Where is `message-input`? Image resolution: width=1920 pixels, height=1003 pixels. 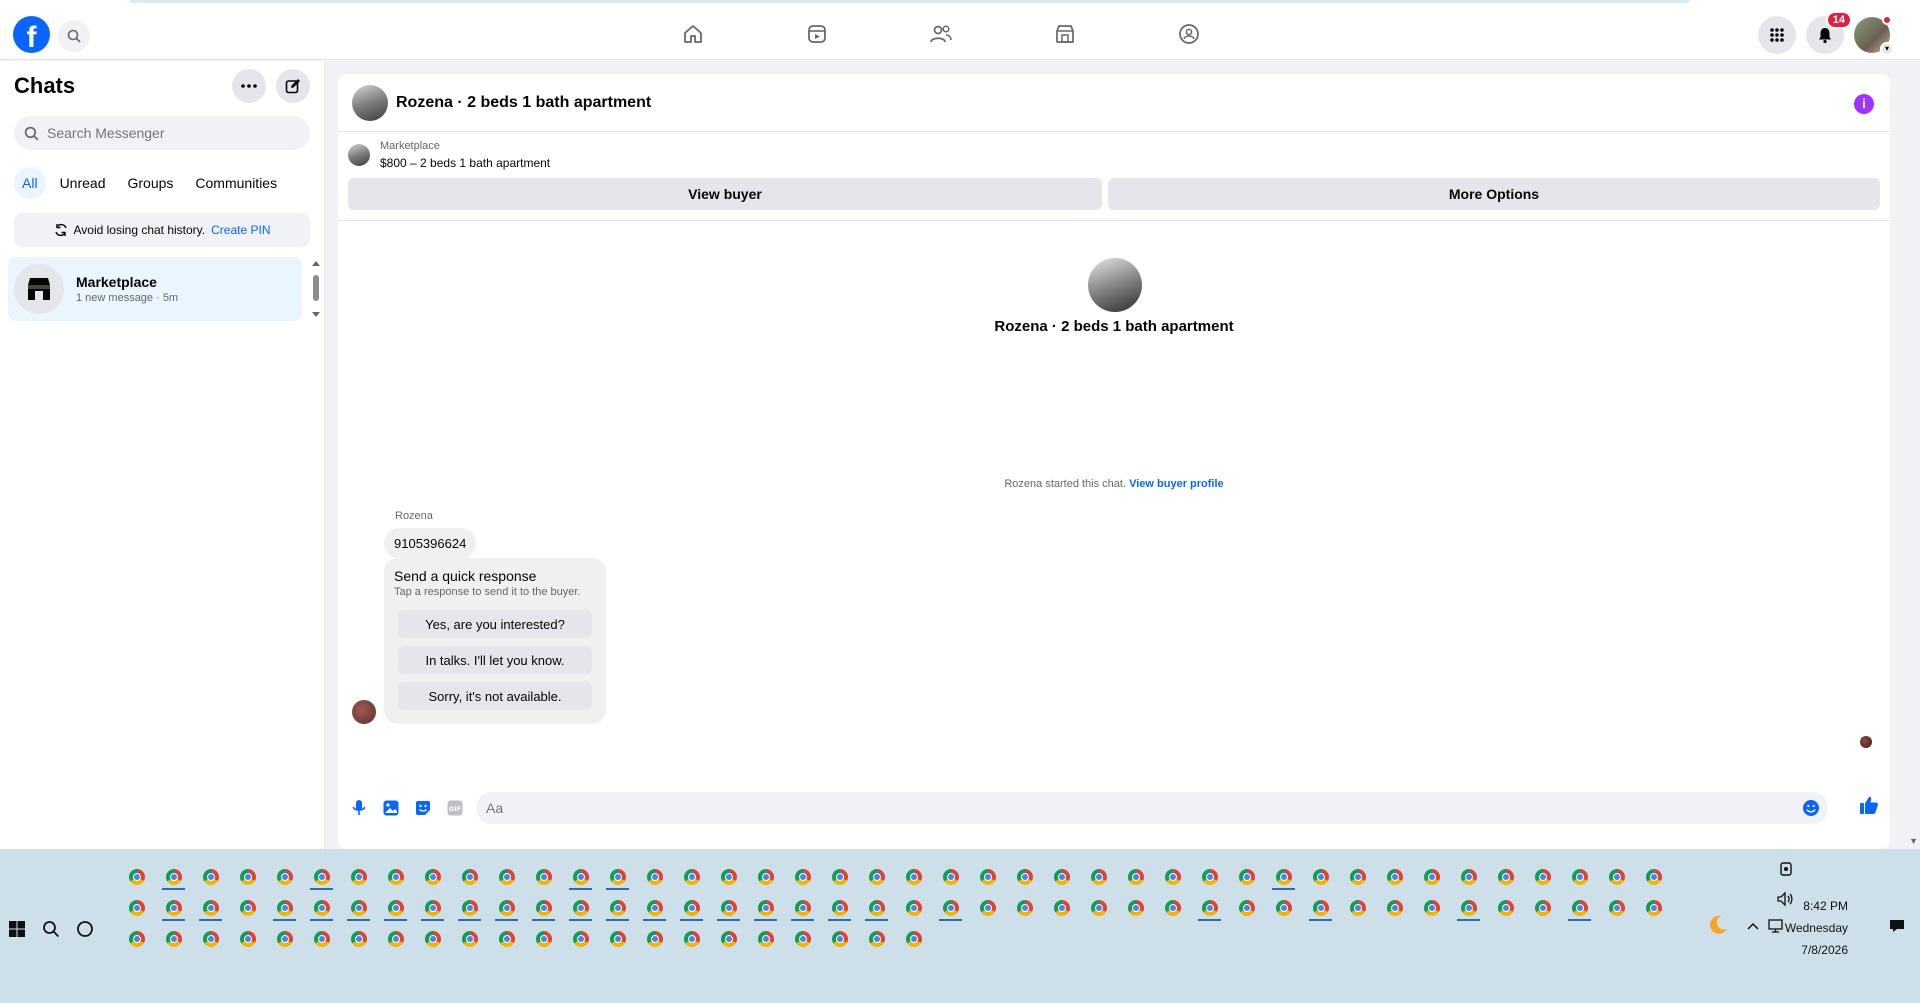 message-input is located at coordinates (1126, 808).